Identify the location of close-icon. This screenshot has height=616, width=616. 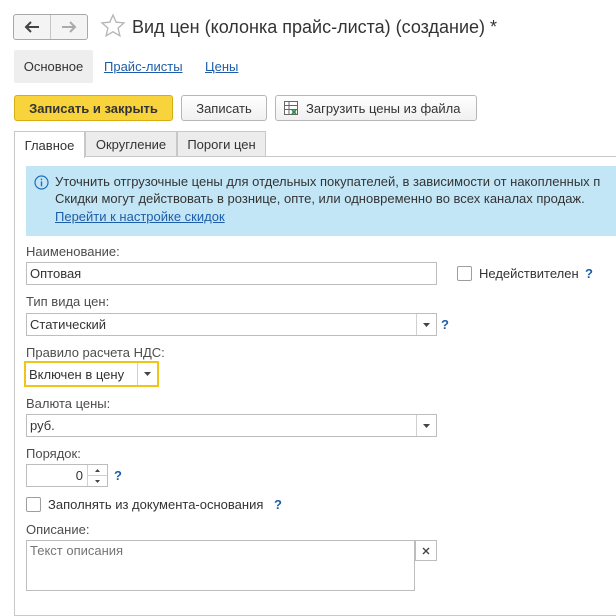
(426, 550).